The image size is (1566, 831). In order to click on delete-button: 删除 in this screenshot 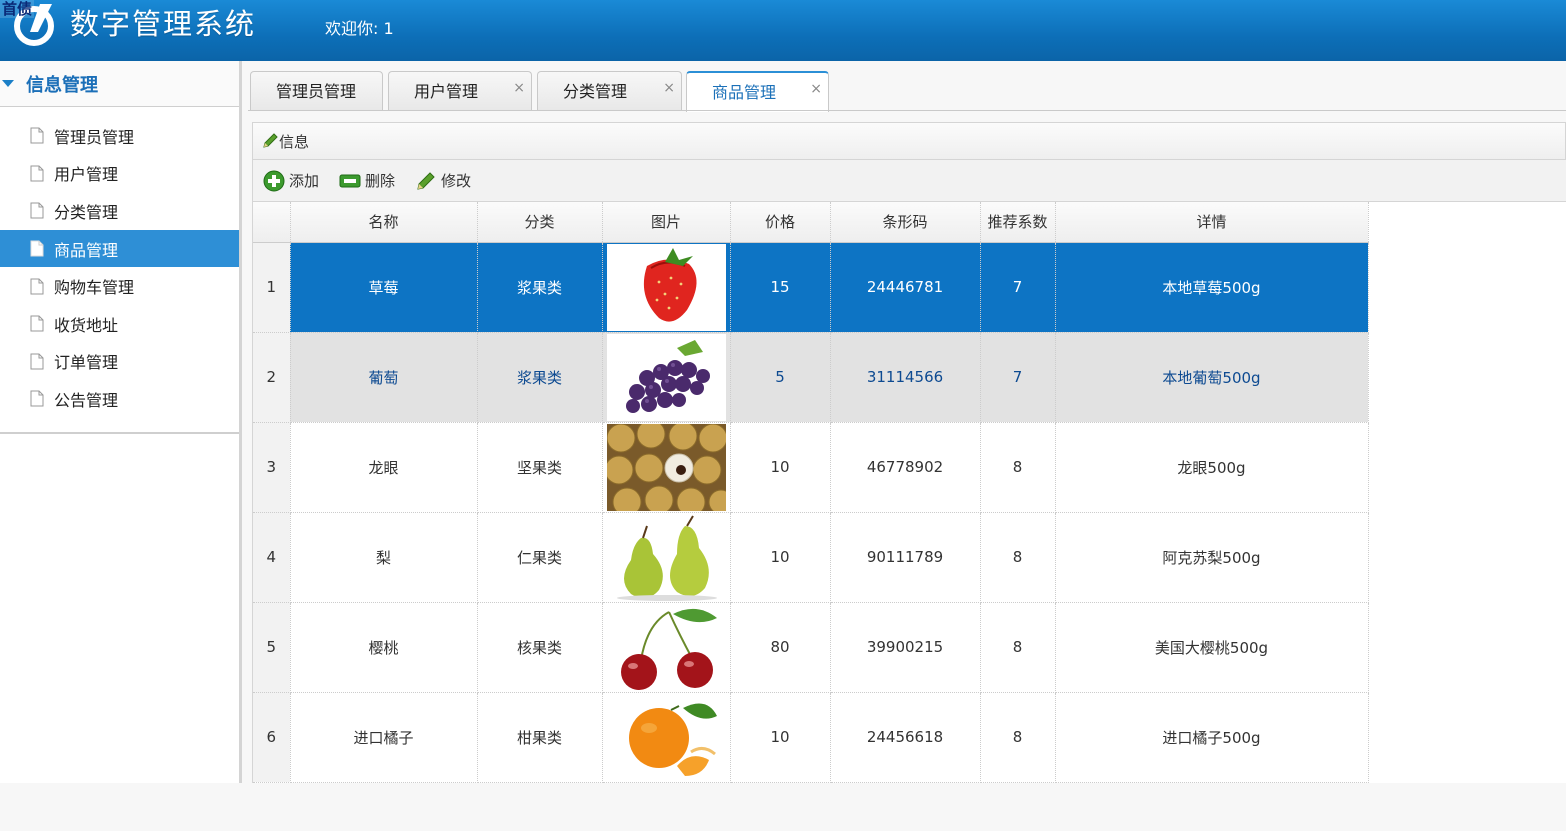, I will do `click(367, 180)`.